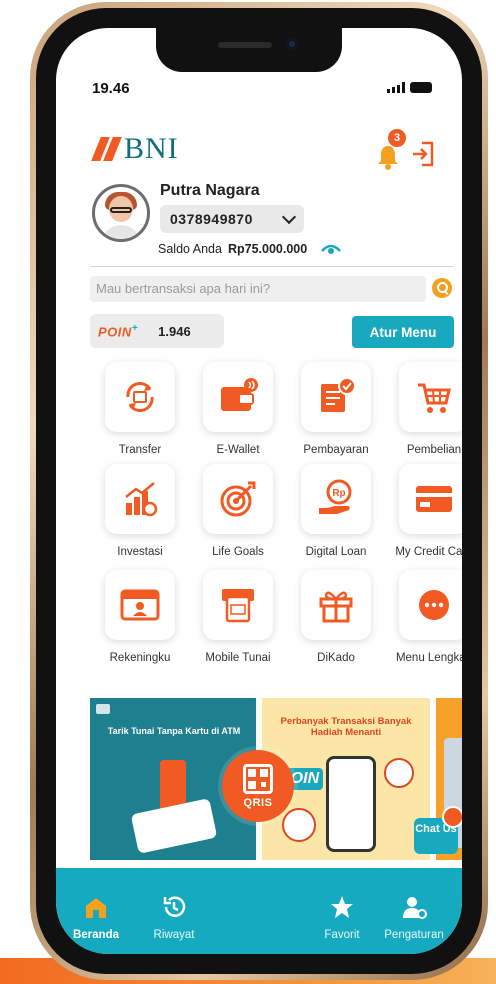  I want to click on account-number-dropdown: 0378949870, so click(232, 219).